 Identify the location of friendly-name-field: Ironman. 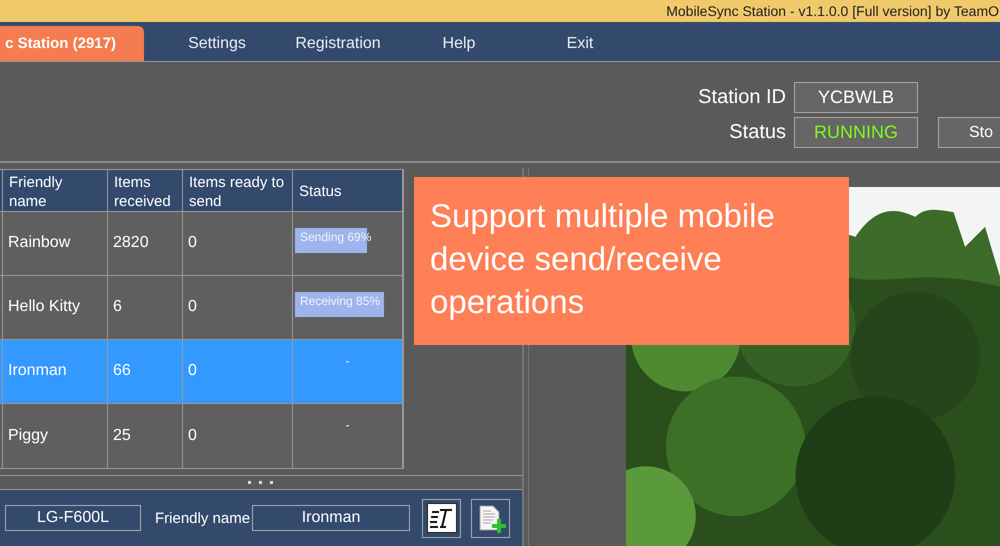
(331, 518).